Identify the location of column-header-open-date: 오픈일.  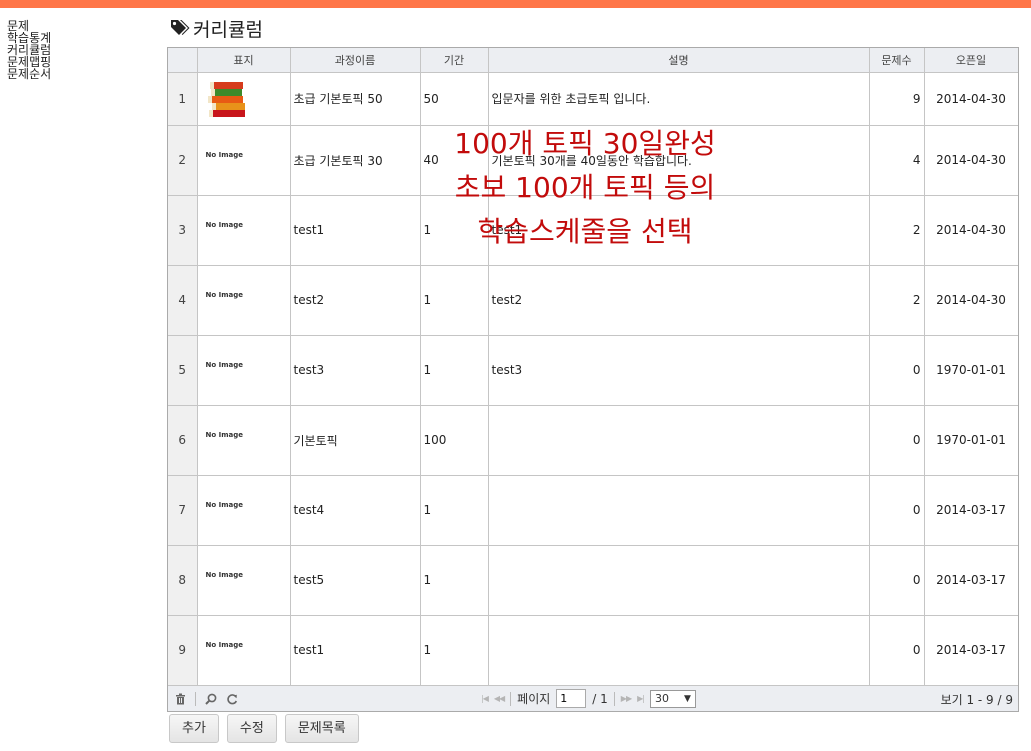
(971, 60).